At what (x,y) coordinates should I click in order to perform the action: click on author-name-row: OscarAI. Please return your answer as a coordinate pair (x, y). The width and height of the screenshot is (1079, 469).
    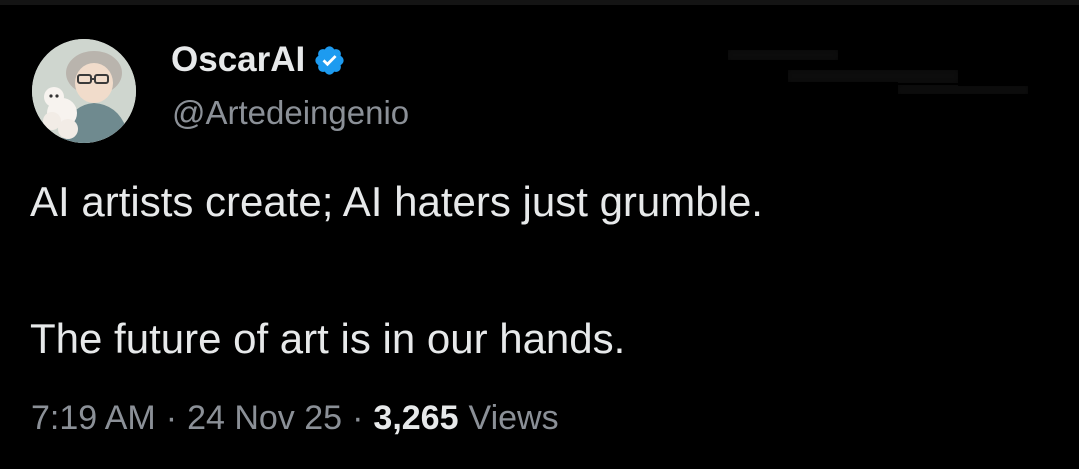
    Looking at the image, I should click on (258, 60).